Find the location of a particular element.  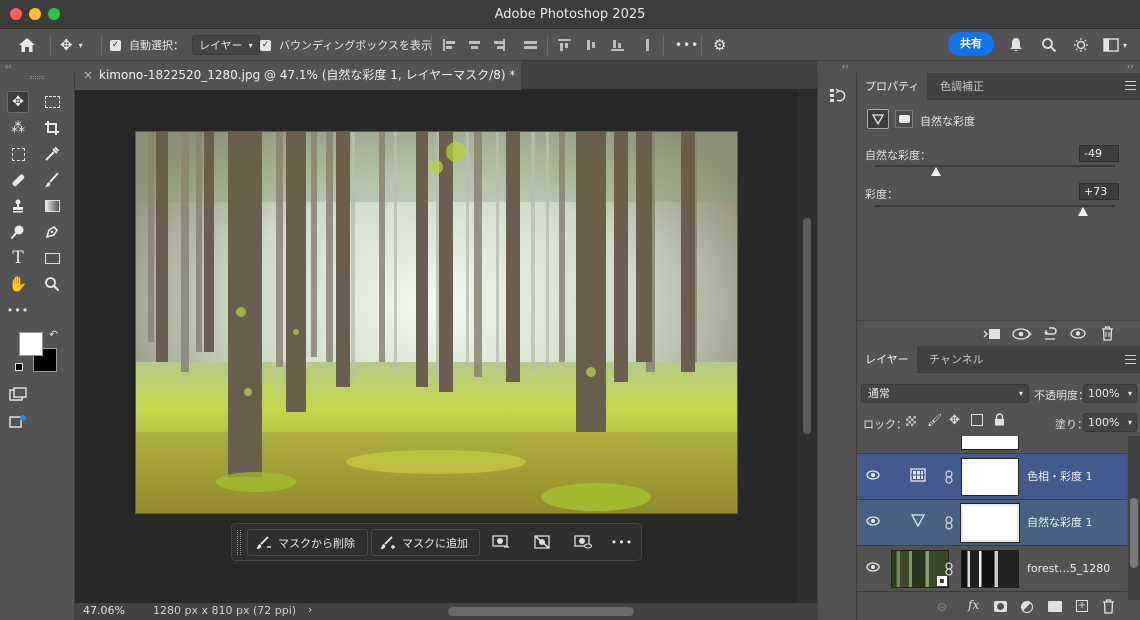

lock-transparent-icon is located at coordinates (911, 421).